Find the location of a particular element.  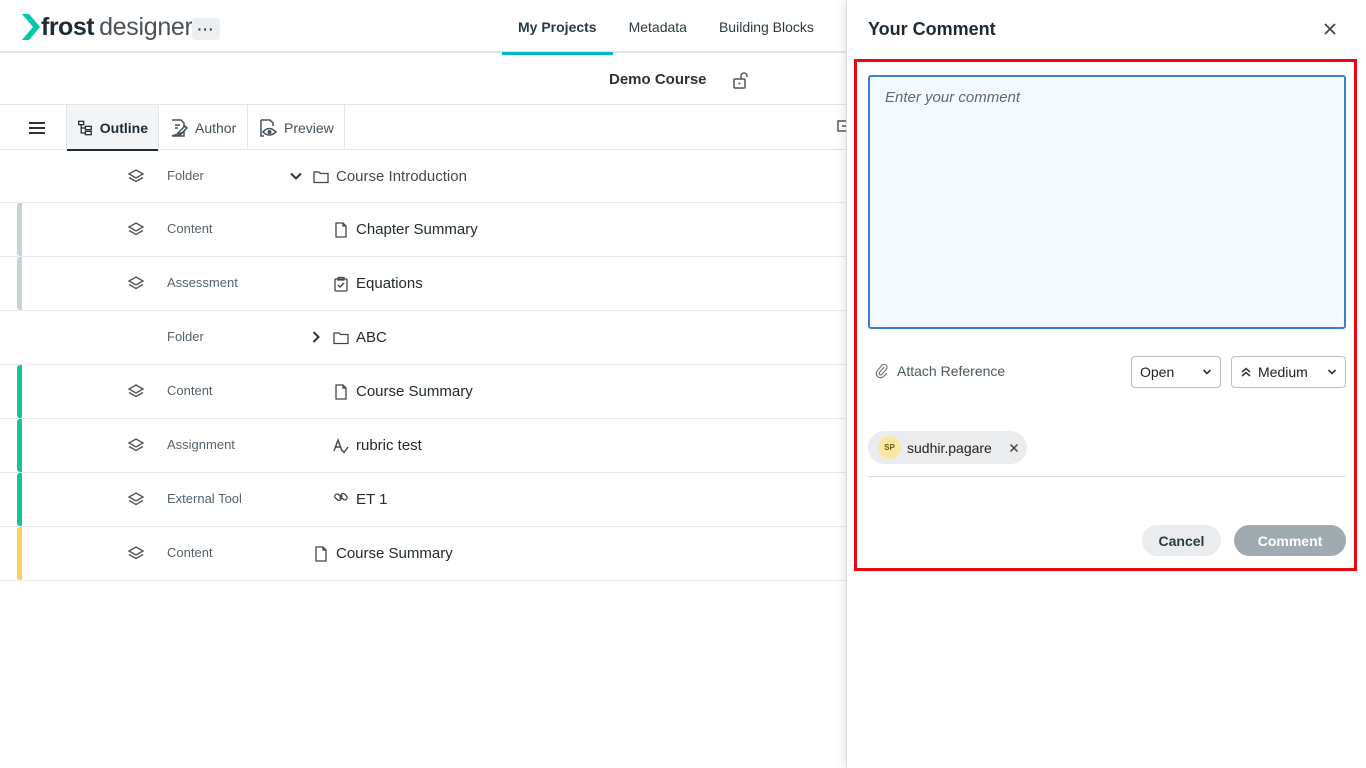

row-item-name: Equations is located at coordinates (389, 283).